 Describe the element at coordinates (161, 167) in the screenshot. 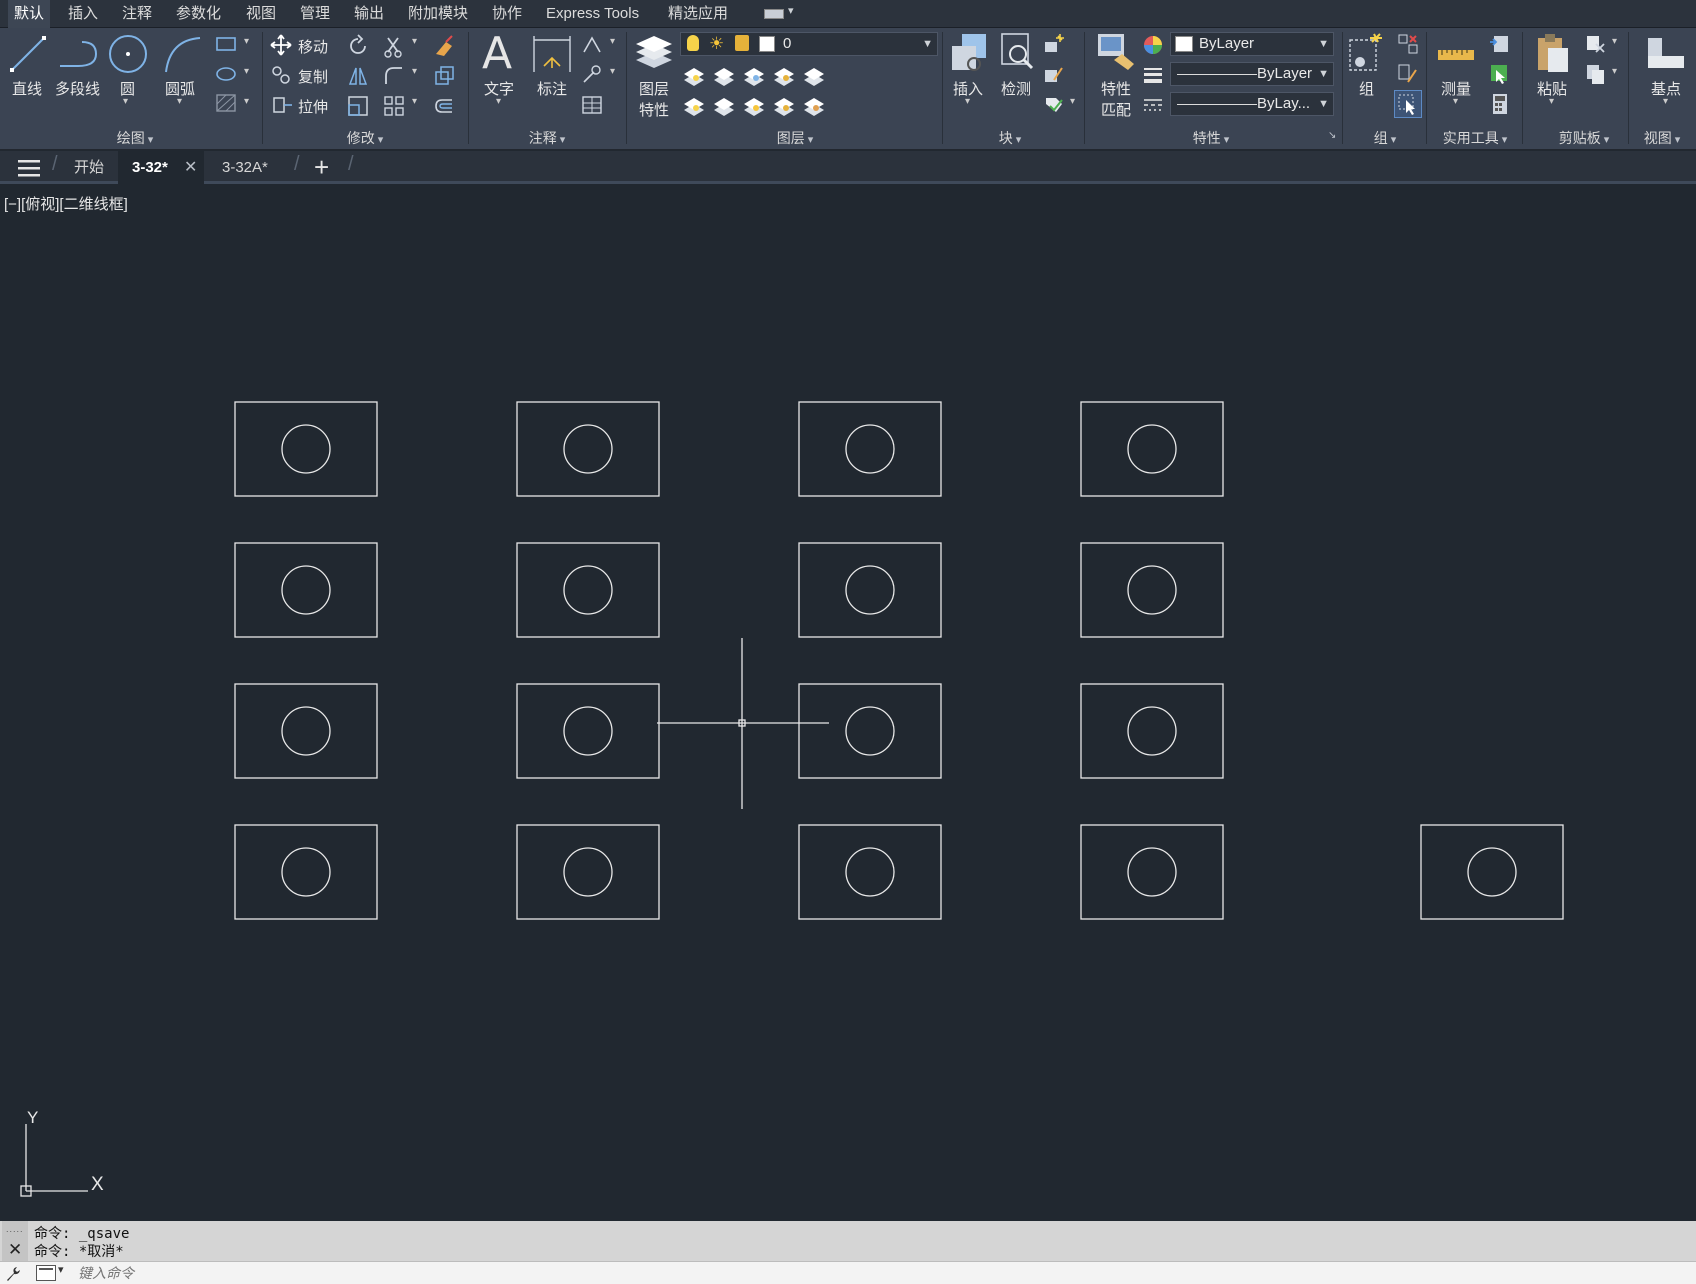

I see `tab-3-32: 3-32* ✕` at that location.